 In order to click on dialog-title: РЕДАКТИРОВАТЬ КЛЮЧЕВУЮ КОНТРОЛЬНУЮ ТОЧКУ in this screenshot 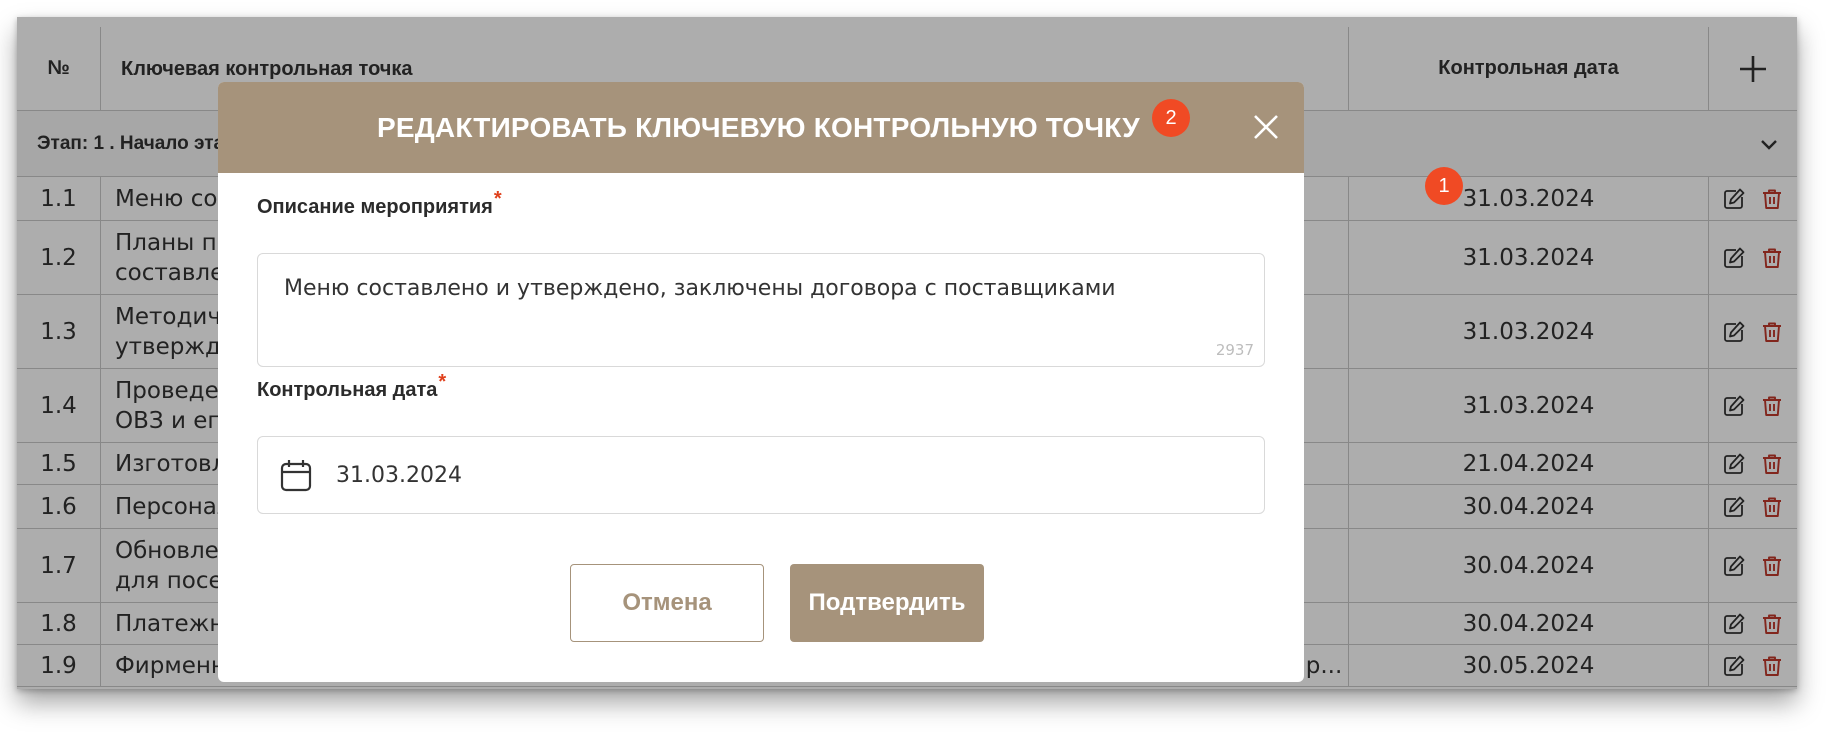, I will do `click(758, 127)`.